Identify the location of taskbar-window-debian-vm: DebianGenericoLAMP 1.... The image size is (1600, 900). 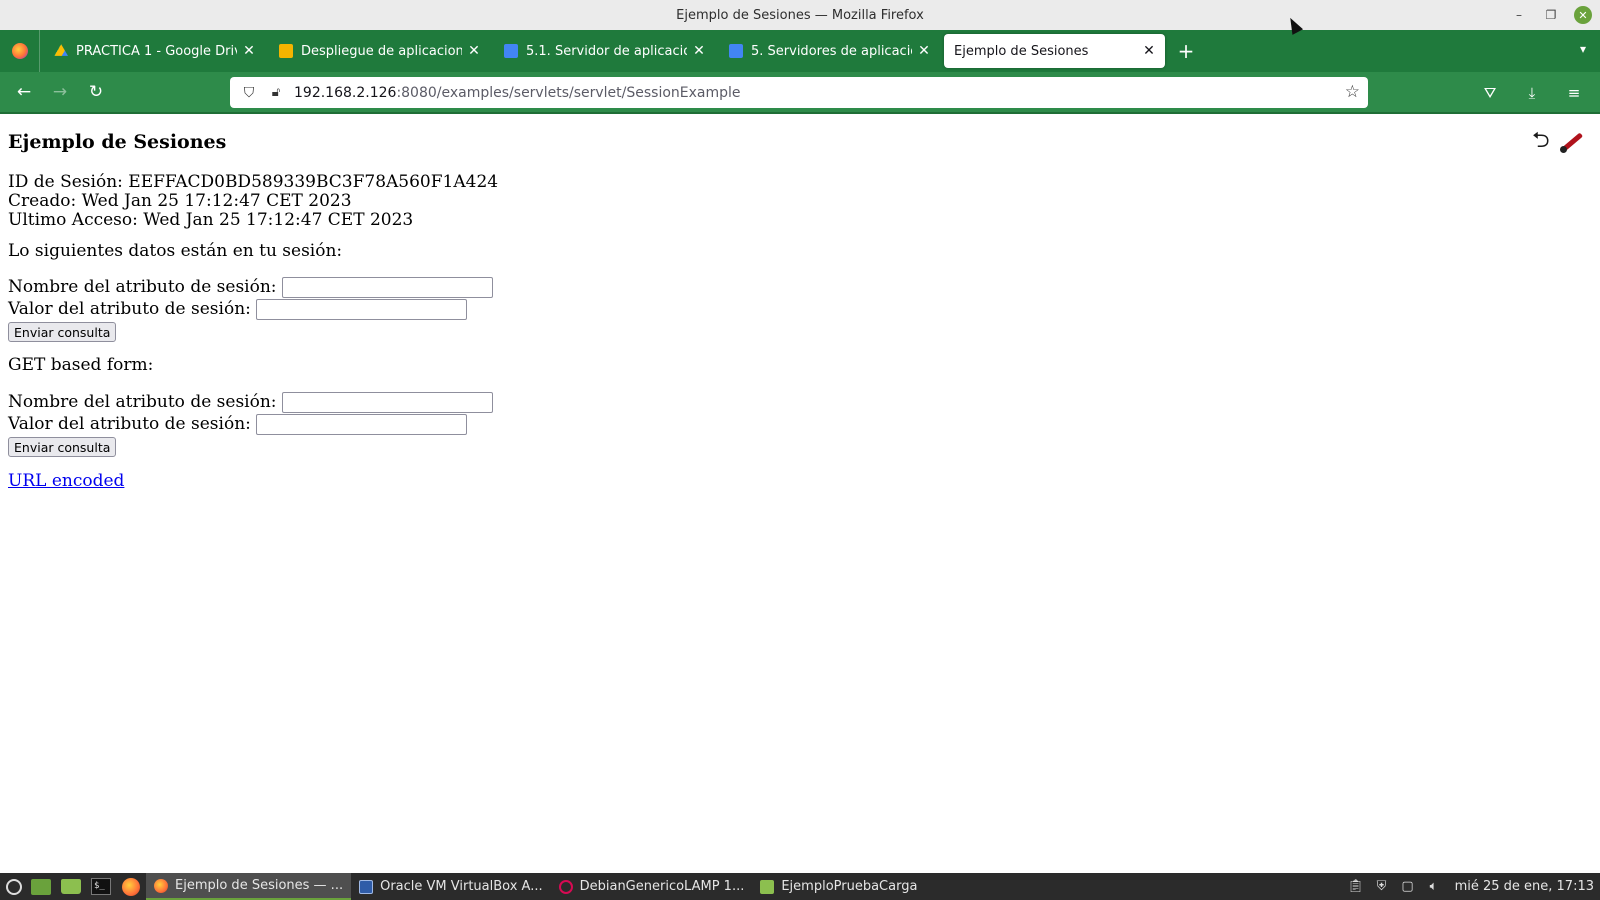
(652, 886).